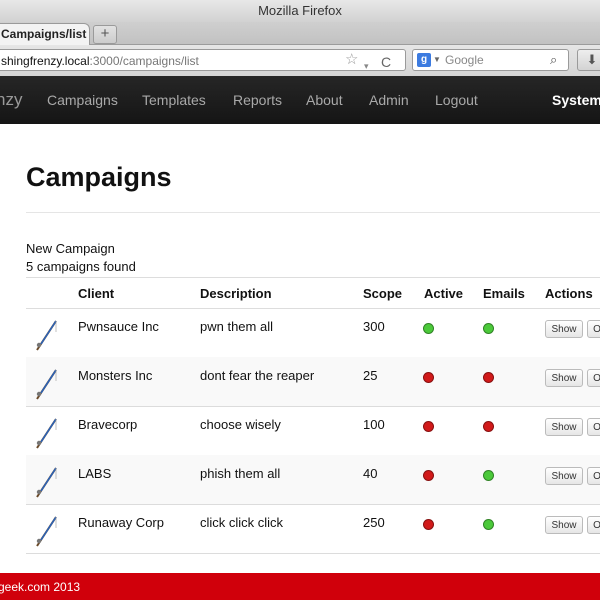  Describe the element at coordinates (95, 473) in the screenshot. I see `client-cell: LABS` at that location.